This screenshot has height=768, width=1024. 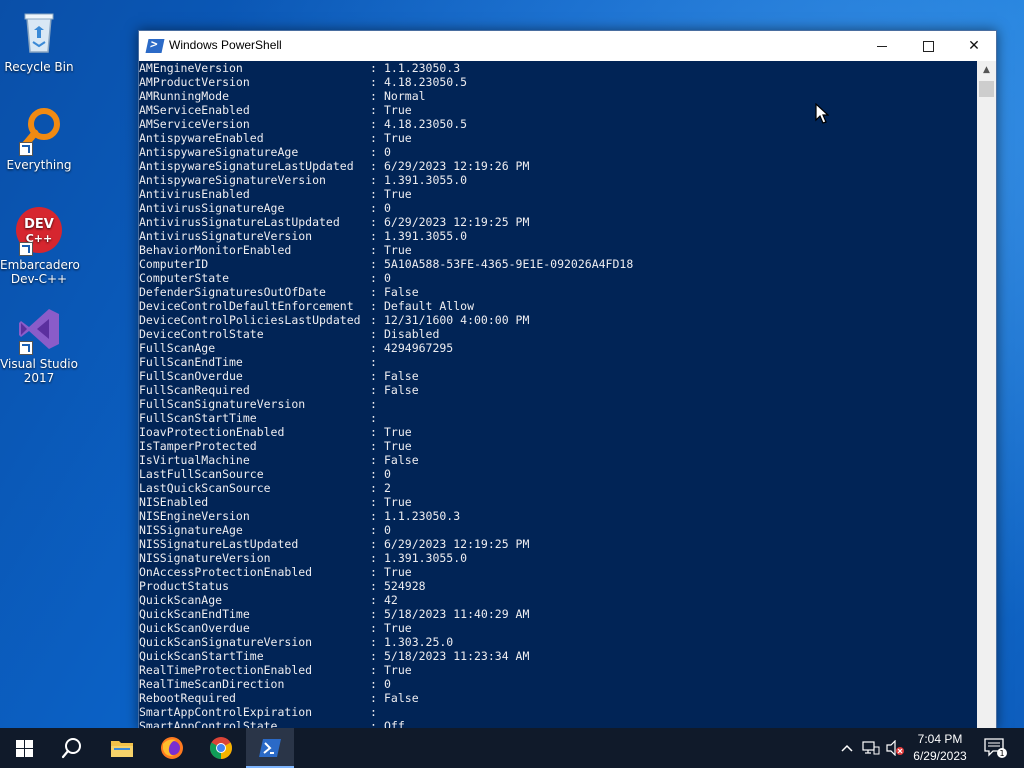 I want to click on console-line: OnAccessProtectionEnabled: True, so click(x=558, y=572).